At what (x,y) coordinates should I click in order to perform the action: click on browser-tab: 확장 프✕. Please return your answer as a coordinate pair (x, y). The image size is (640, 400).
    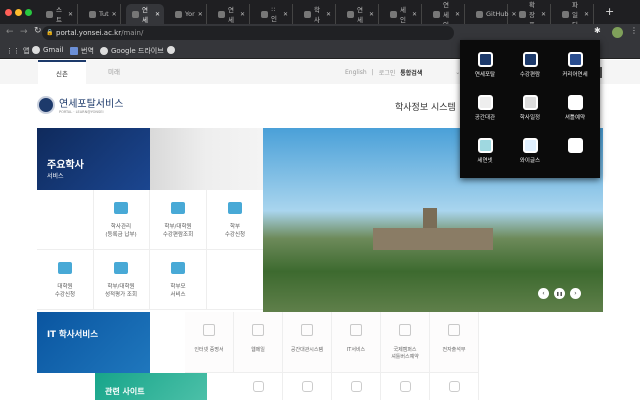
    Looking at the image, I should click on (532, 15).